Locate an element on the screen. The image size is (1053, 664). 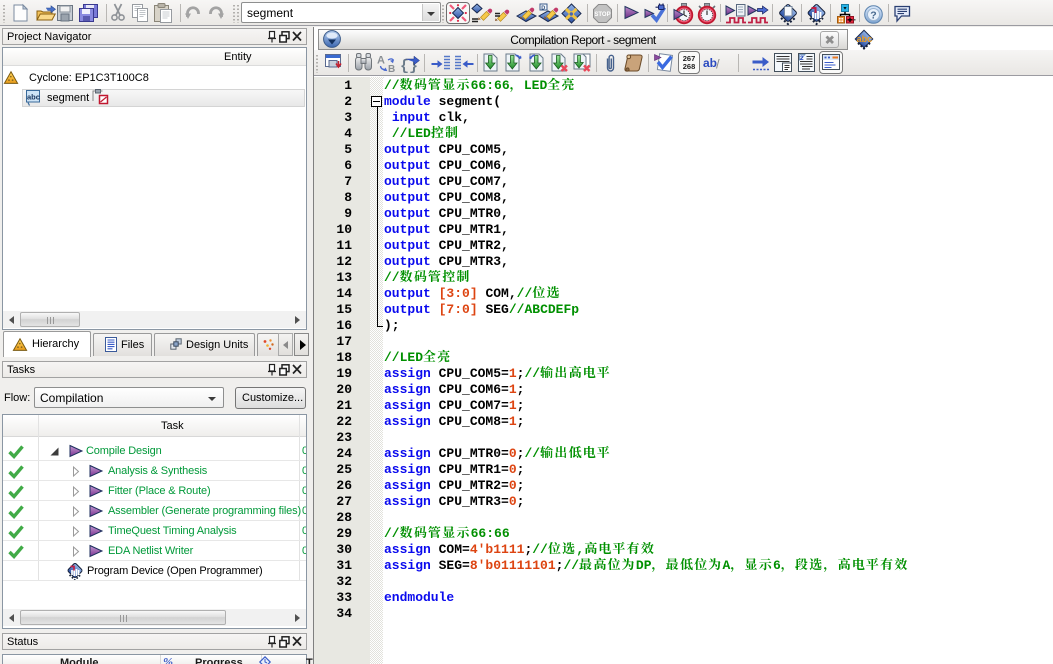
svg-text: A is located at coordinates (381, 61).